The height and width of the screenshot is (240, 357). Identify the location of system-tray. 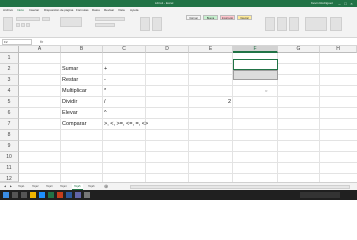
(320, 195).